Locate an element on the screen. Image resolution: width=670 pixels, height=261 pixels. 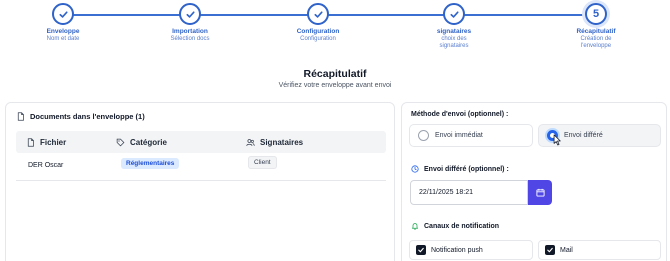
step-enveloppe: Enveloppe Nom et date is located at coordinates (63, 21).